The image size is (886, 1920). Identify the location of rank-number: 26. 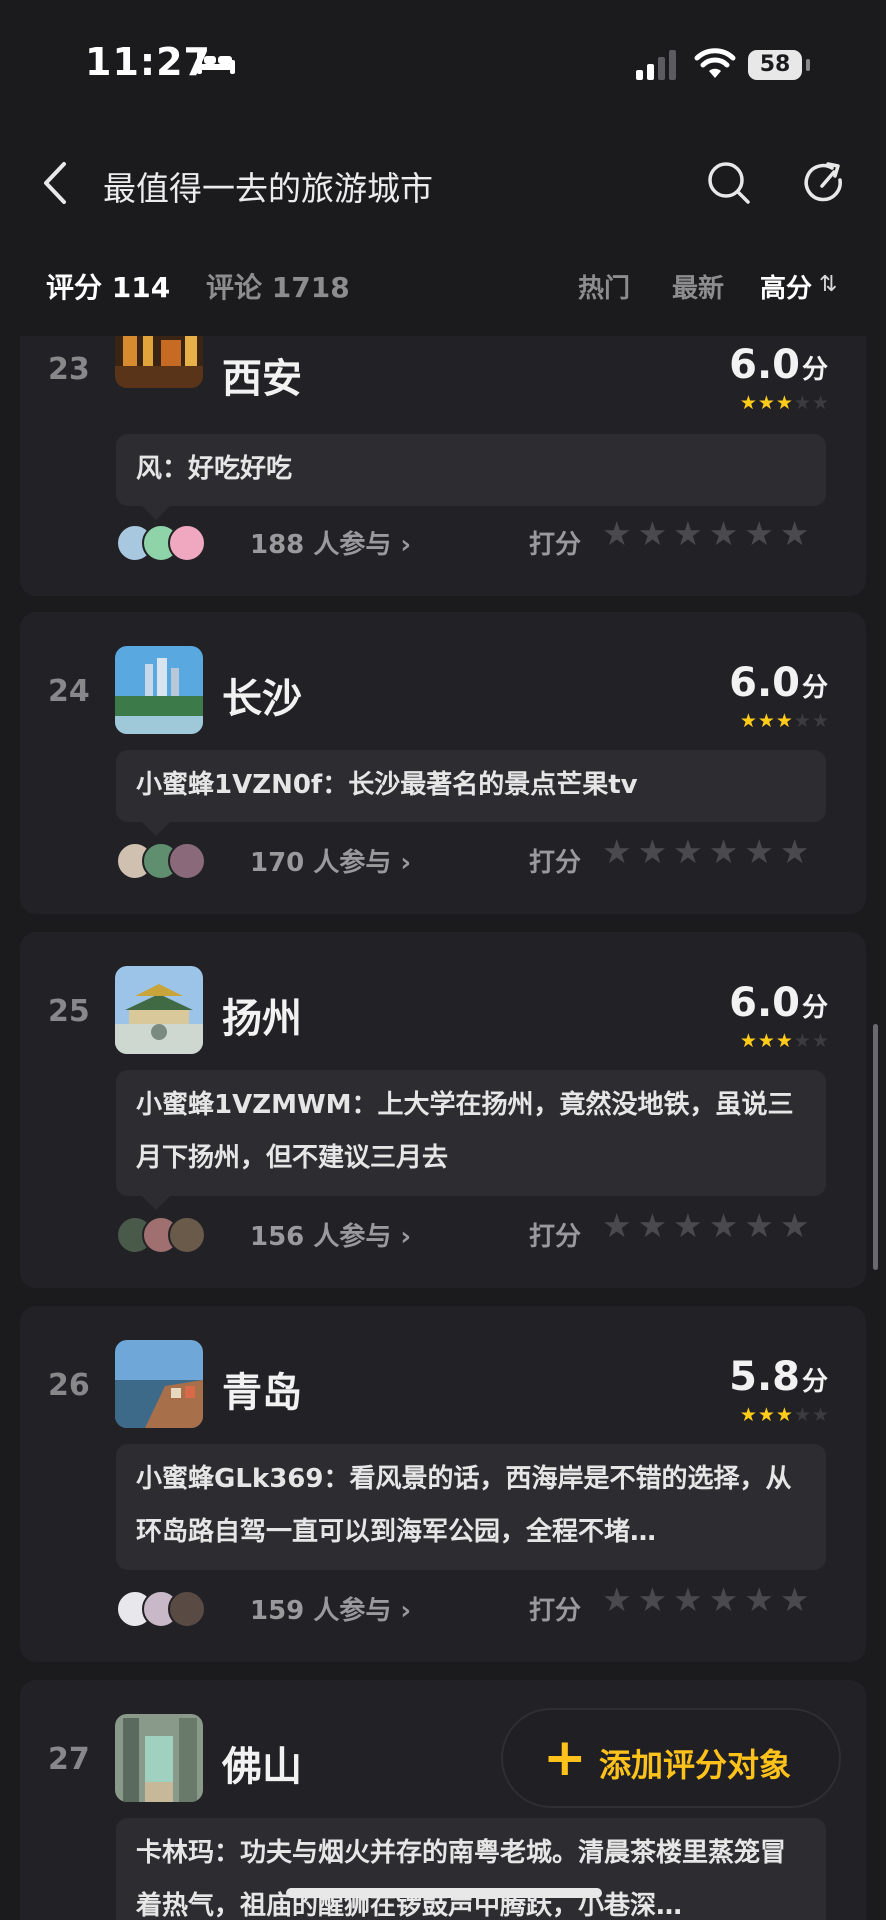
(69, 1385).